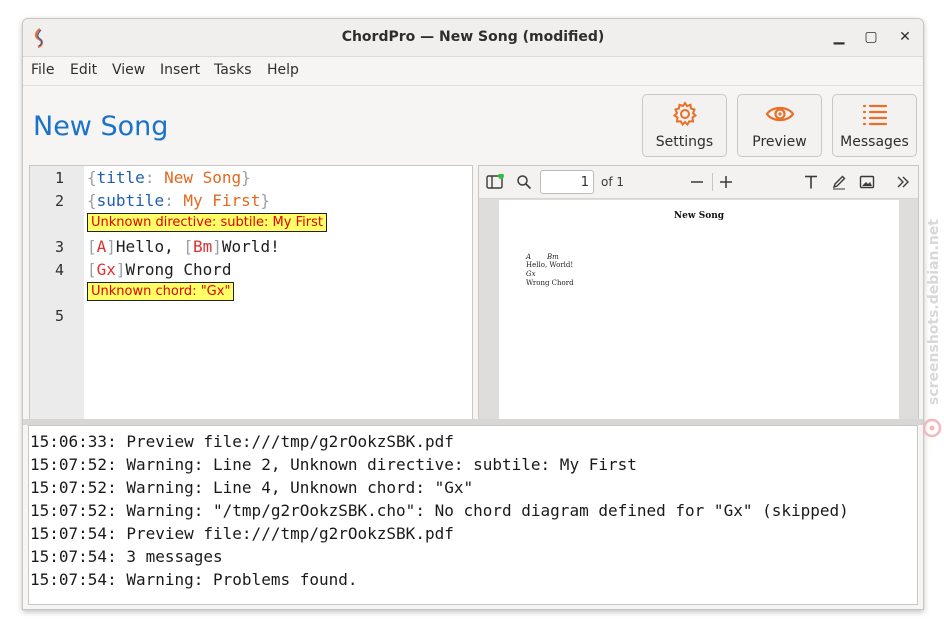 The height and width of the screenshot is (635, 944). I want to click on draw-tool-icon, so click(839, 182).